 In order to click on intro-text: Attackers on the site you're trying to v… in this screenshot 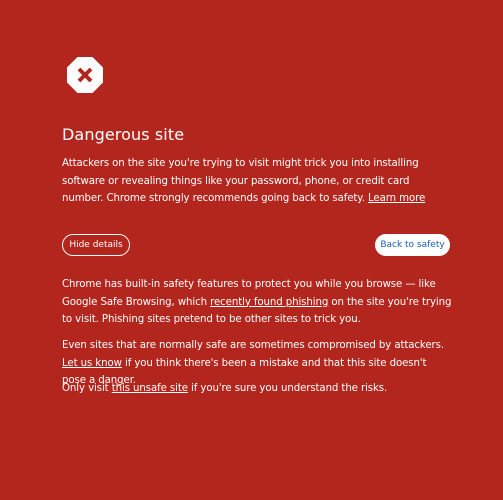, I will do `click(240, 181)`.